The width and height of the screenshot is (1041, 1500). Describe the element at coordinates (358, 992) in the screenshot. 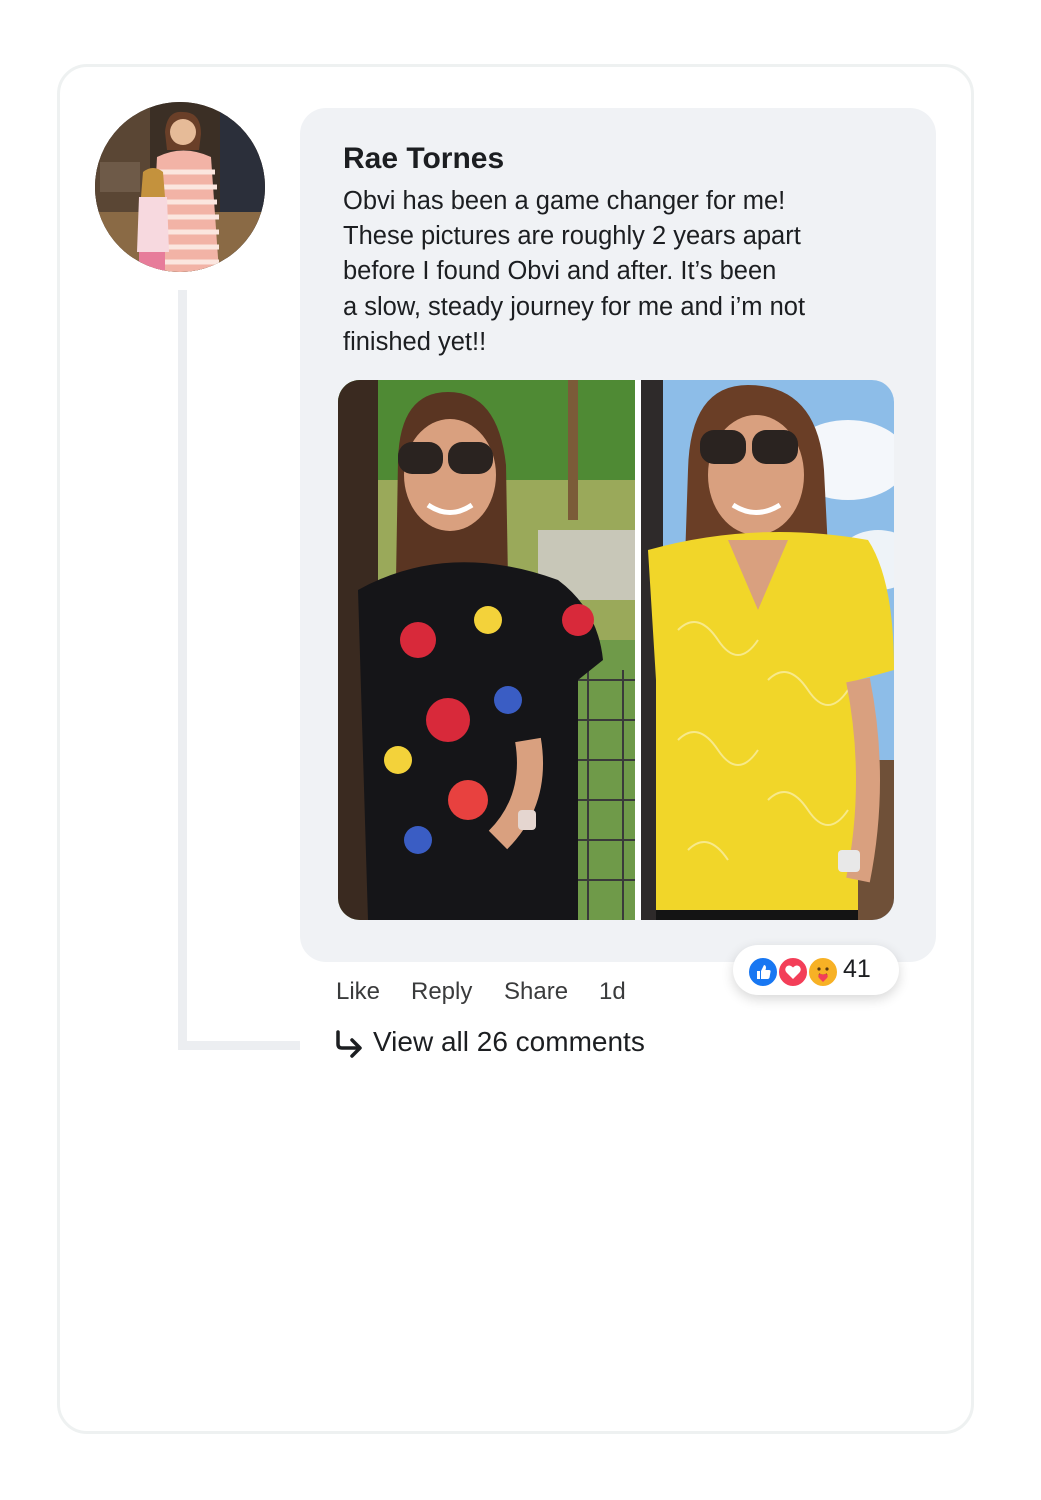

I see `like-link: Like` at that location.